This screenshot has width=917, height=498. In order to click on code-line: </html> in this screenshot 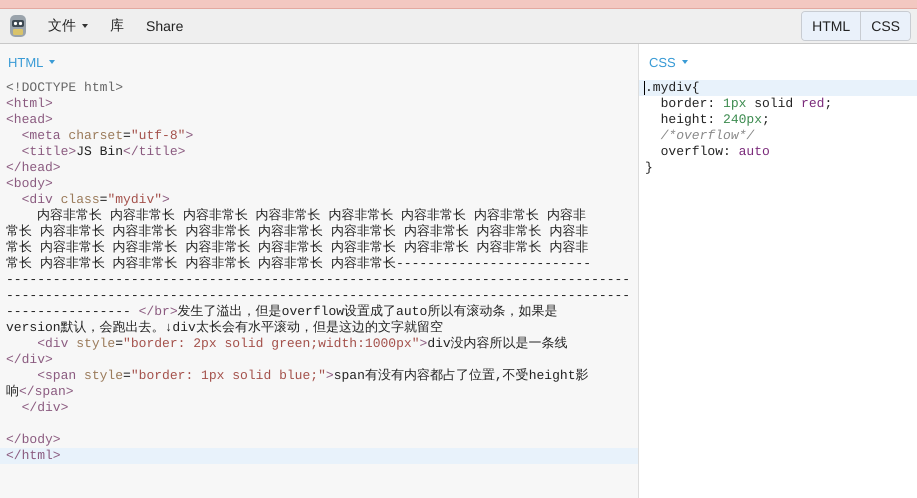, I will do `click(33, 455)`.